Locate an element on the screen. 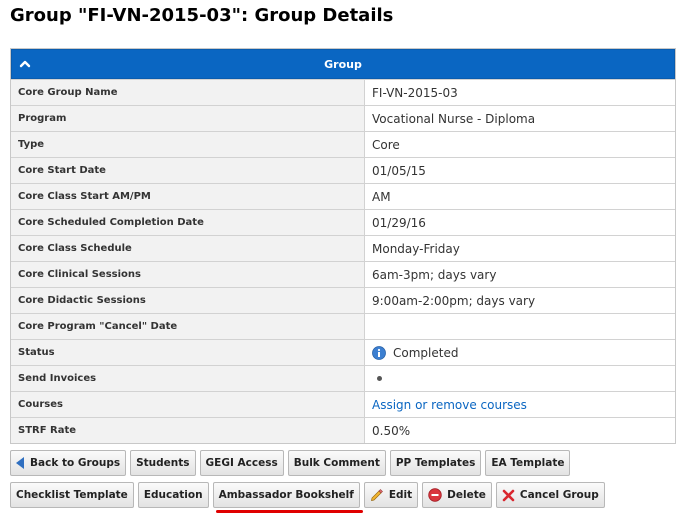 This screenshot has height=514, width=678. panel-header: Group is located at coordinates (343, 64).